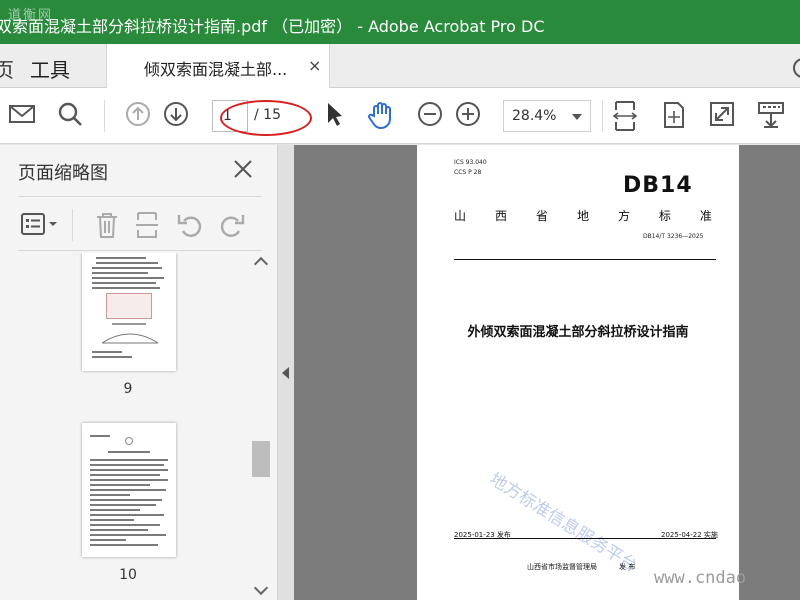 The width and height of the screenshot is (800, 600). I want to click on standard-number: DB14/T 3236—2025, so click(673, 236).